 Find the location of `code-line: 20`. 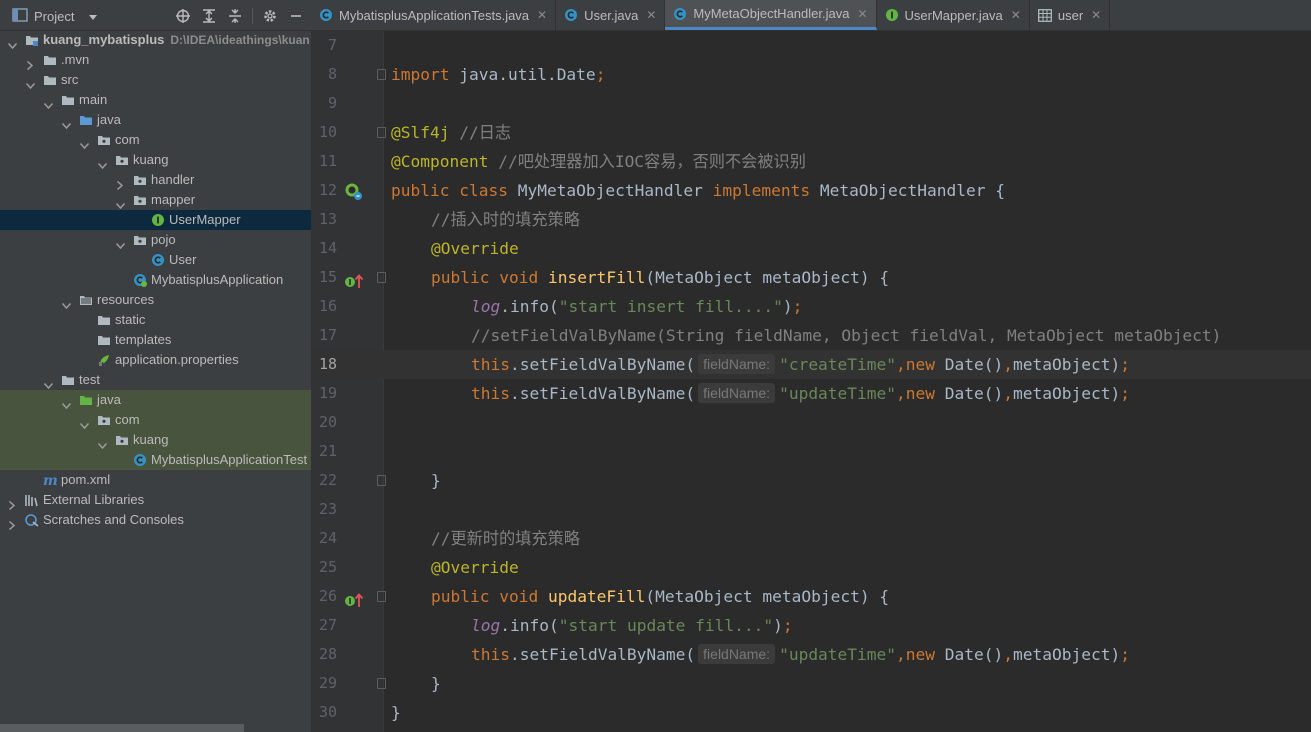

code-line: 20 is located at coordinates (811, 422).